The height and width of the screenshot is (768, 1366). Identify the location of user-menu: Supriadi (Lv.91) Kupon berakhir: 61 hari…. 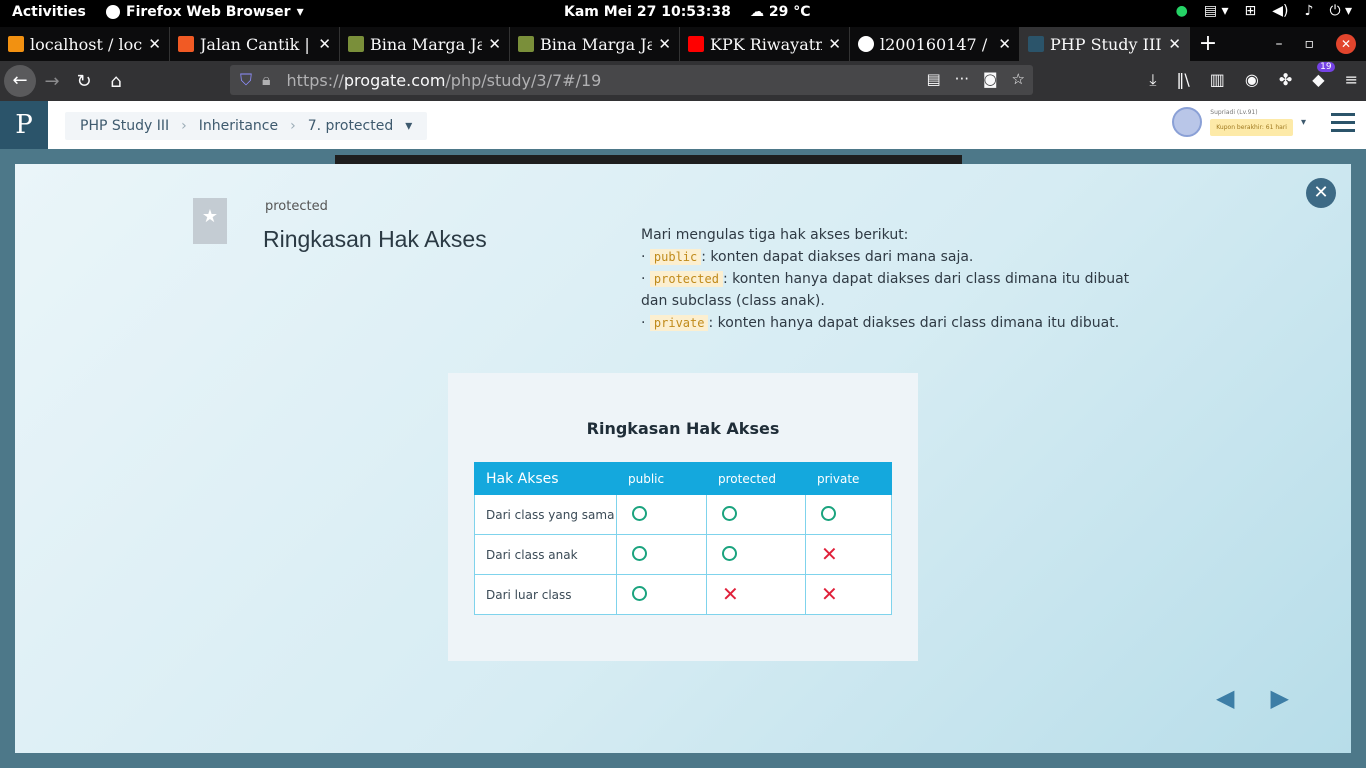
(1239, 122).